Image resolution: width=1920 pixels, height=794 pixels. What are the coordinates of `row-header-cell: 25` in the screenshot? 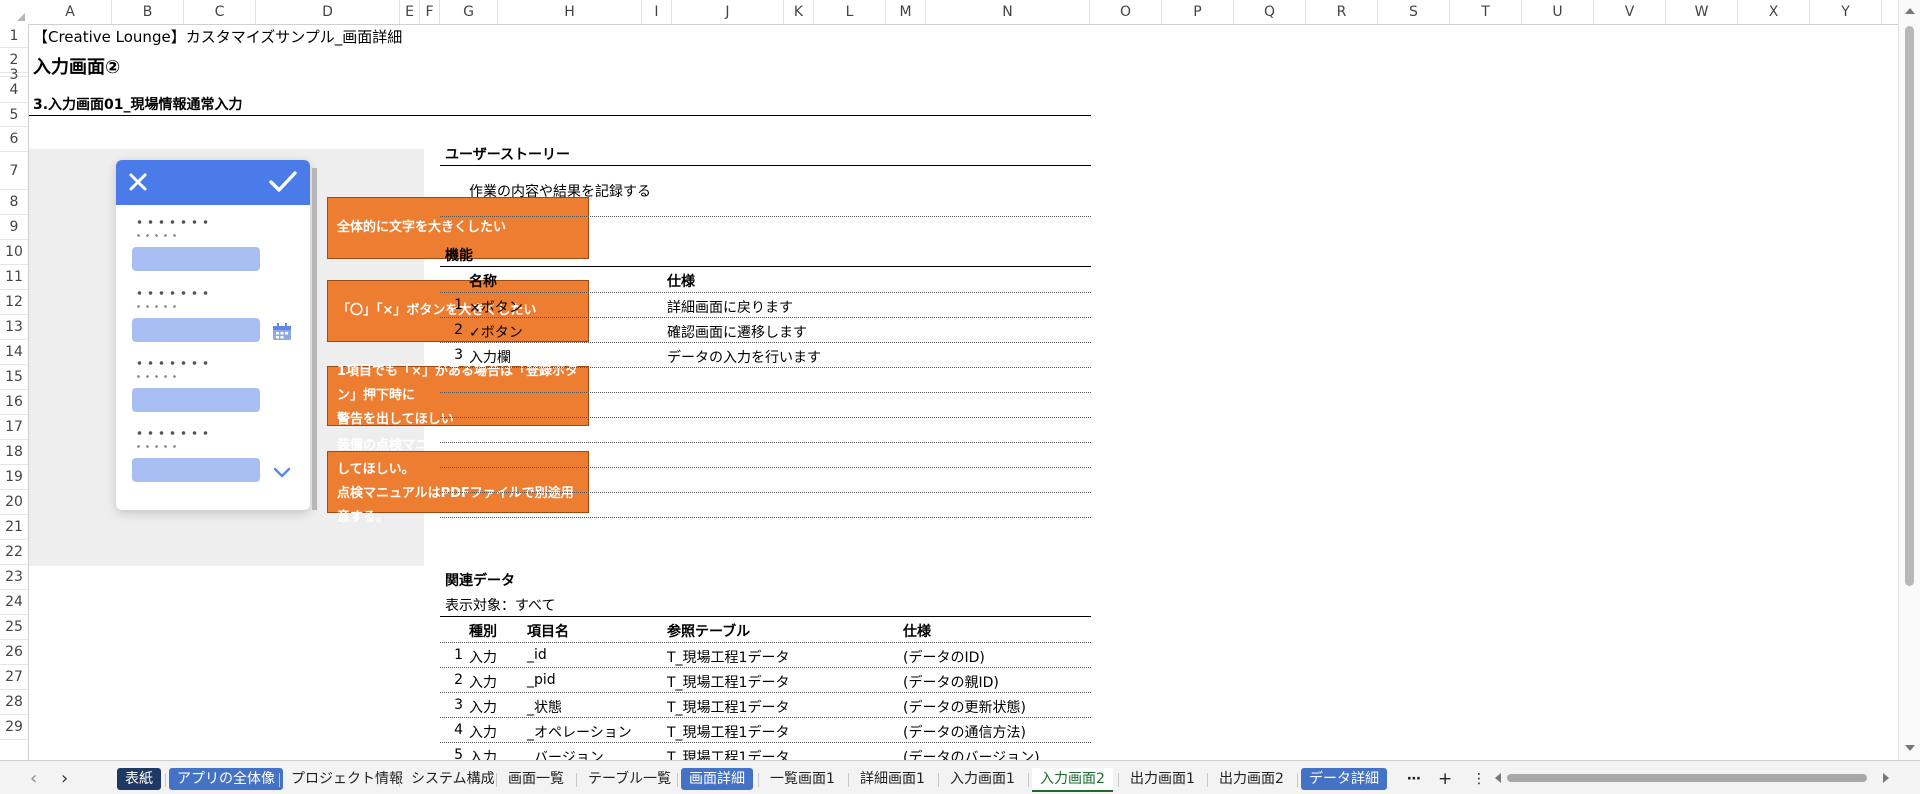 It's located at (14, 627).